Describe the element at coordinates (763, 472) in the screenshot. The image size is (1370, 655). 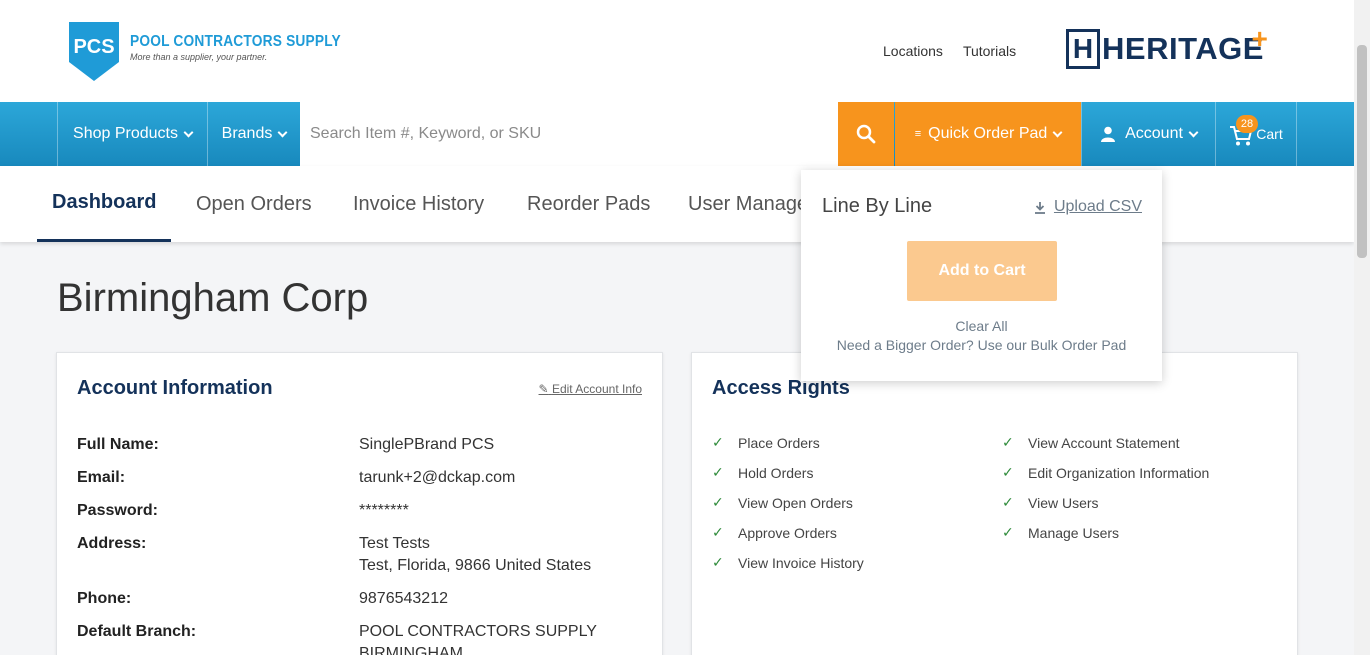
I see `access-item: ✓ Hold Orders` at that location.